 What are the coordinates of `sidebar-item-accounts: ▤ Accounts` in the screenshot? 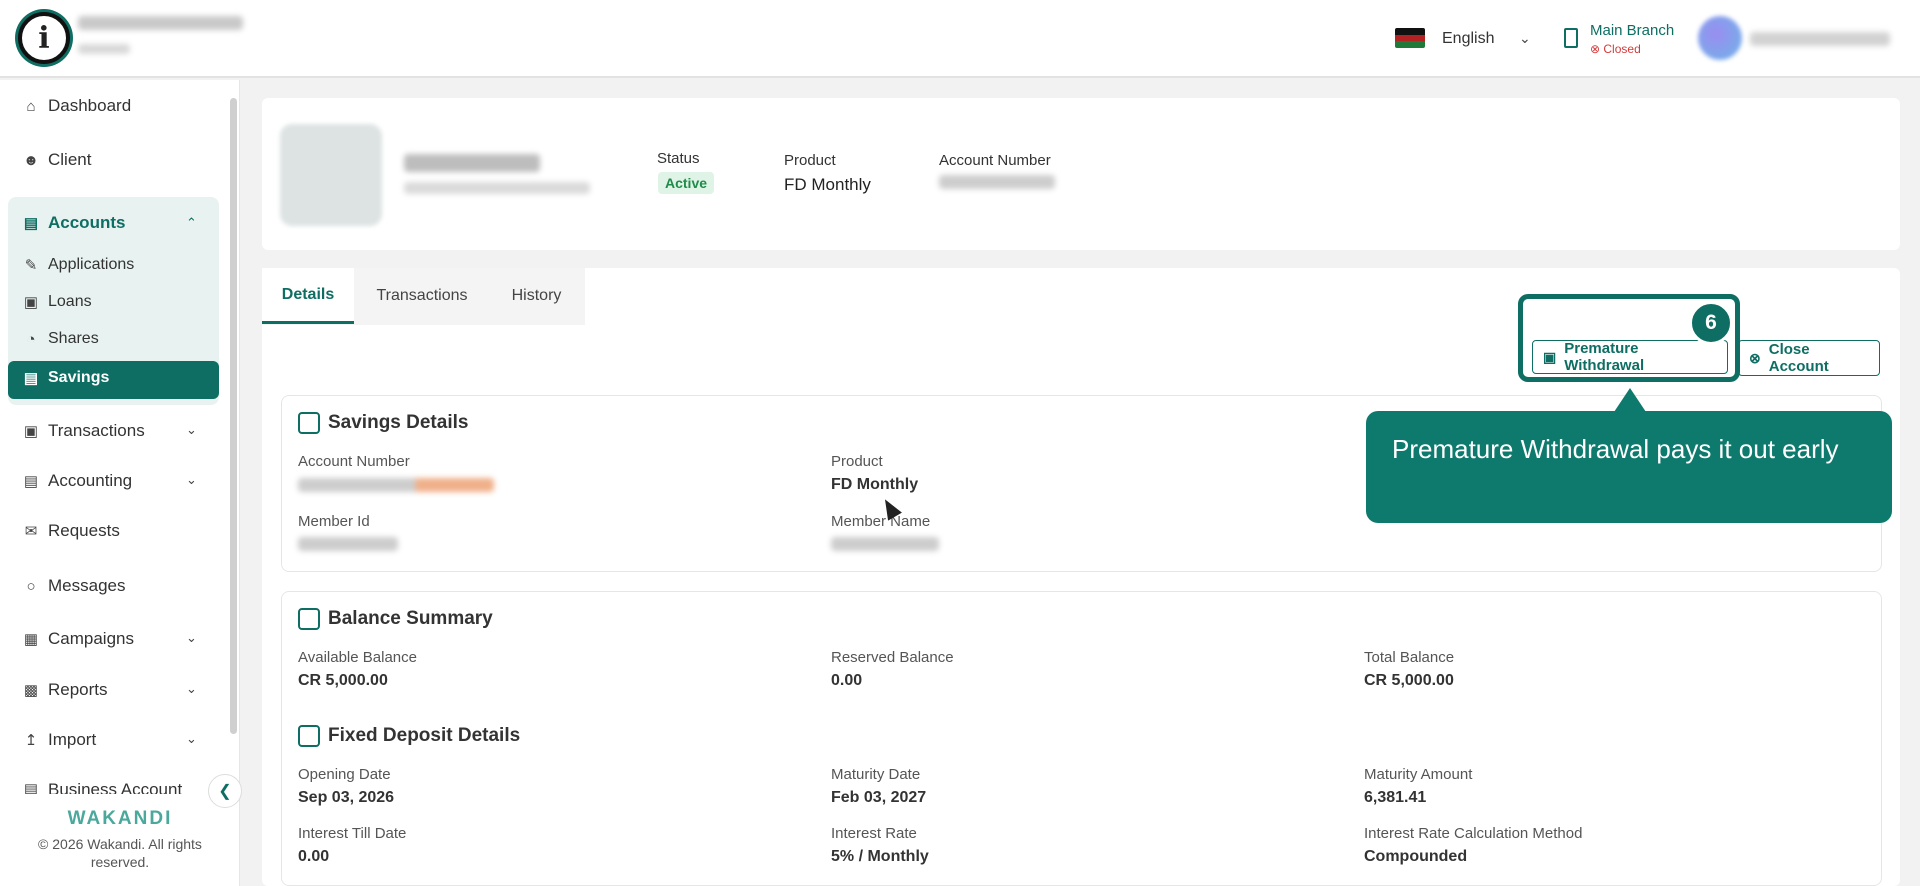 It's located at (74, 223).